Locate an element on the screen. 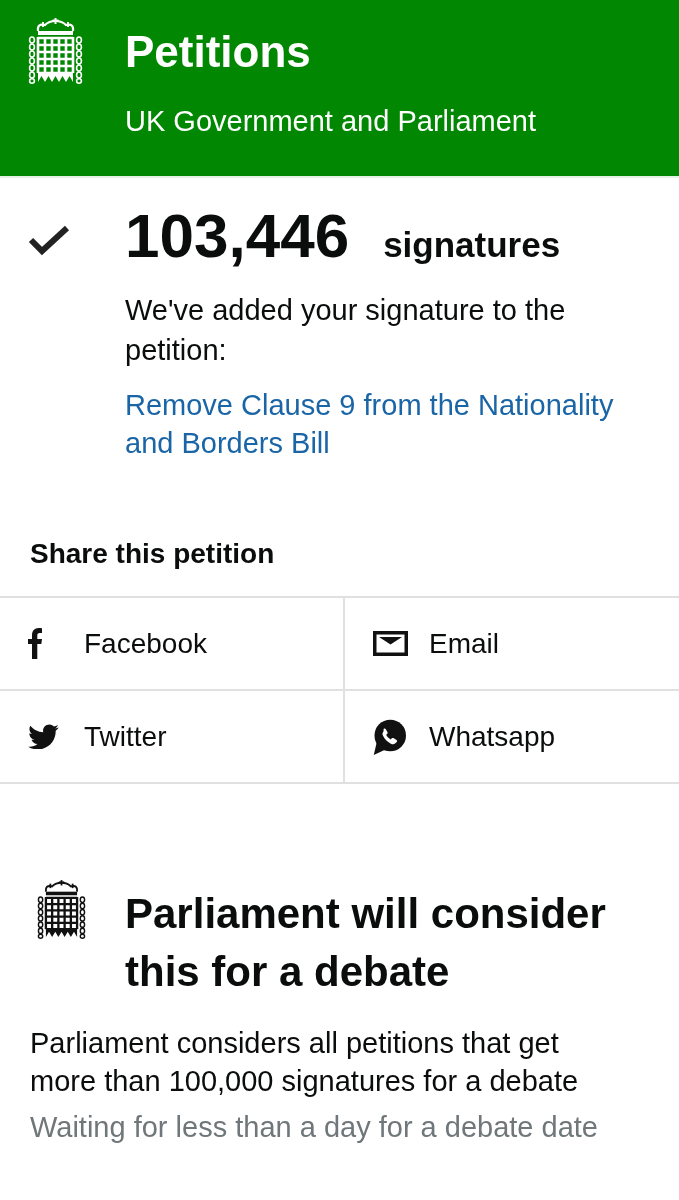 Image resolution: width=679 pixels, height=1200 pixels. debate-description: Parliament considers all petitions that get more than 100,000 signatures for a debate is located at coordinates (305, 1062).